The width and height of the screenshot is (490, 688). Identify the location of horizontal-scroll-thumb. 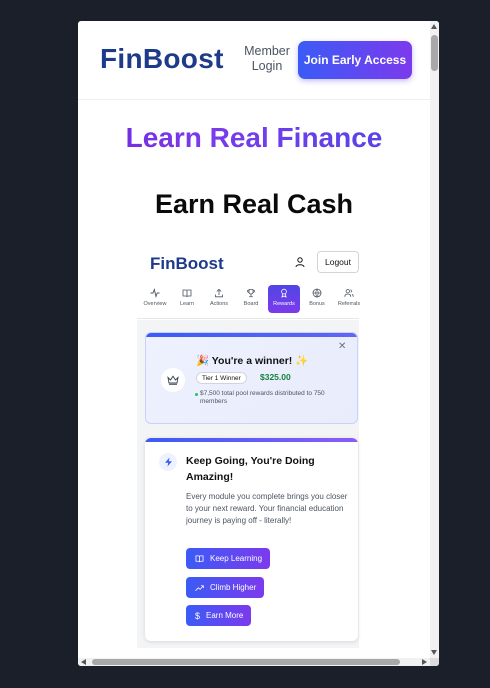
(246, 662).